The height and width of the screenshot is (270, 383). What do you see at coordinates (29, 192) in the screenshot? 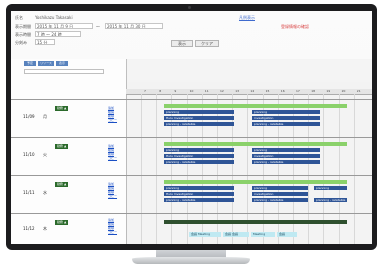
I see `row-date: 11/11` at bounding box center [29, 192].